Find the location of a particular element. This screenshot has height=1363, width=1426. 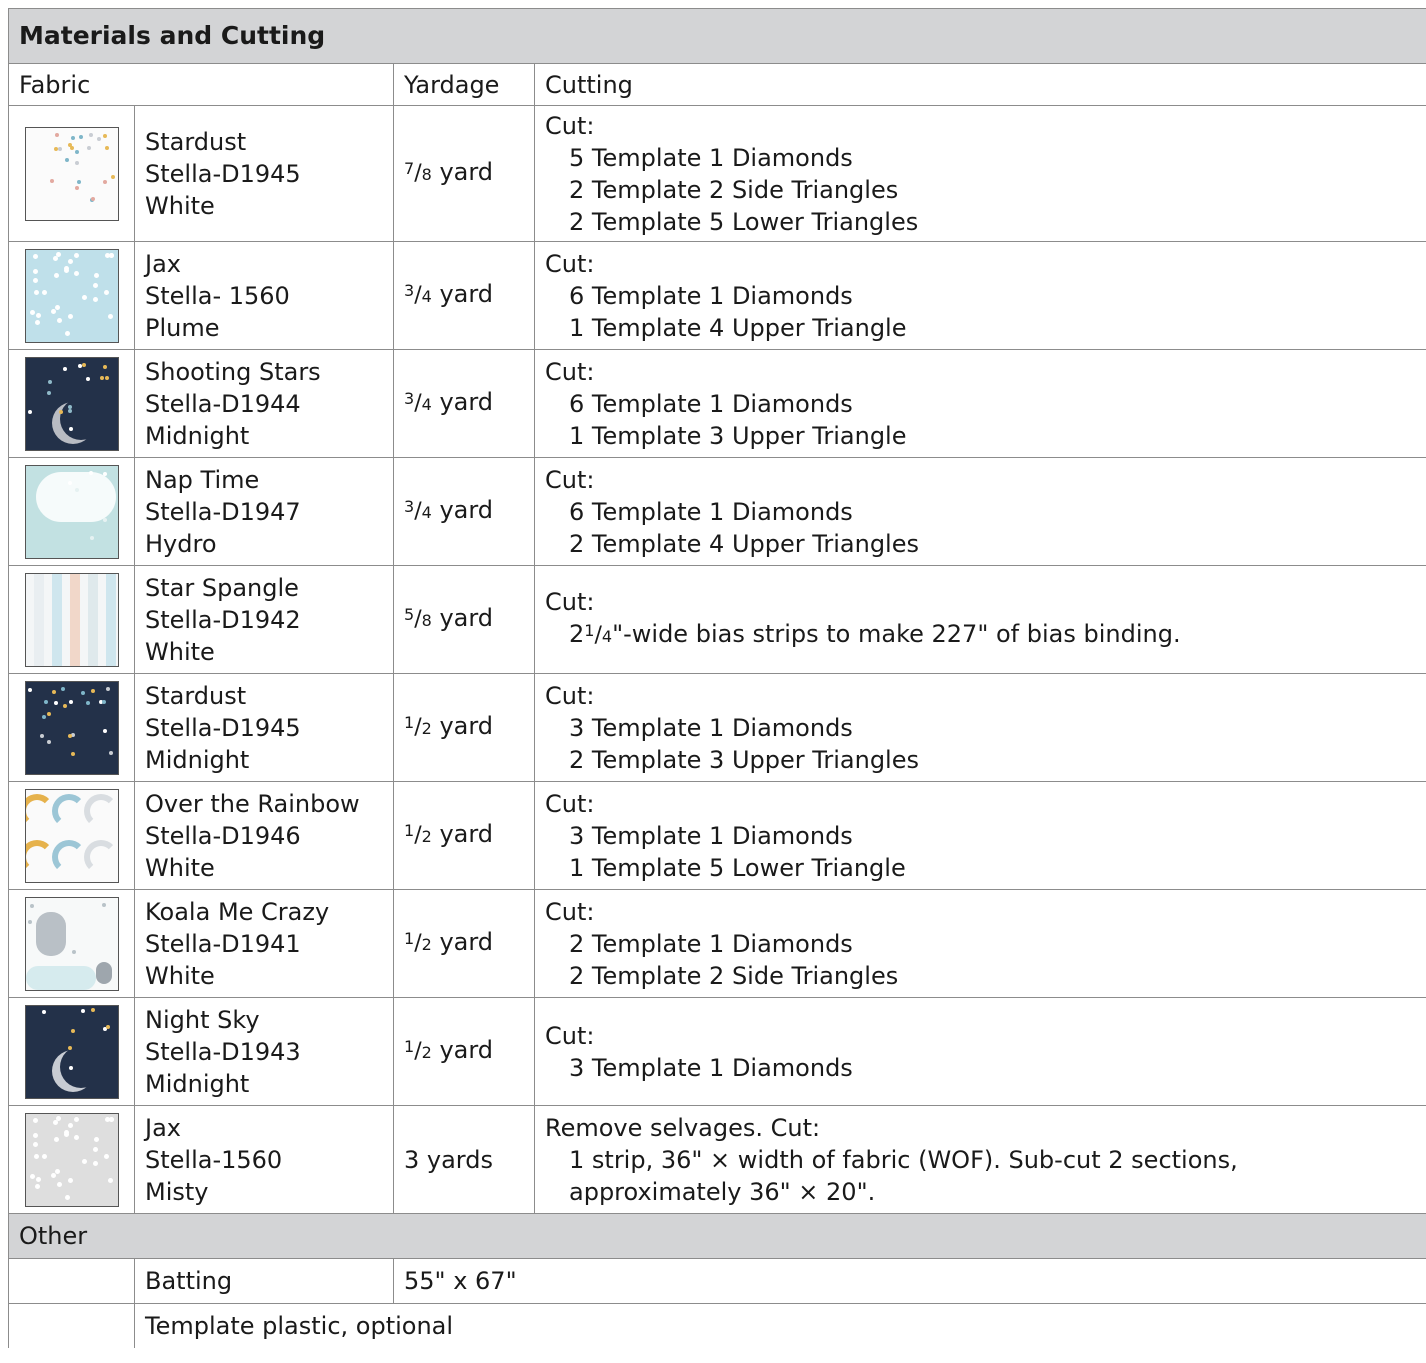

fraction-numerator: 3 is located at coordinates (409, 506).